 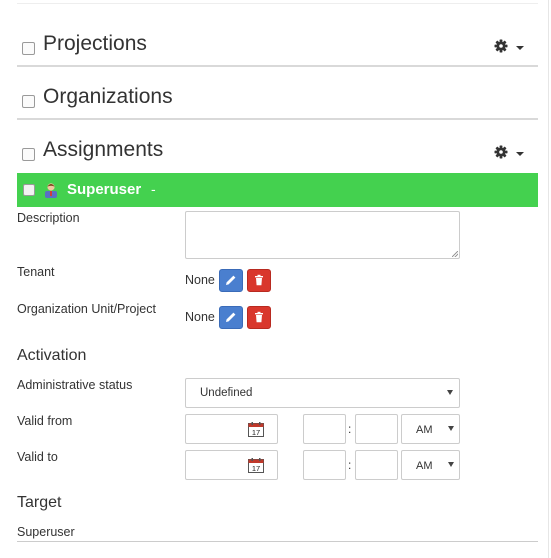 What do you see at coordinates (104, 189) in the screenshot?
I see `assignment-name: Superuser` at bounding box center [104, 189].